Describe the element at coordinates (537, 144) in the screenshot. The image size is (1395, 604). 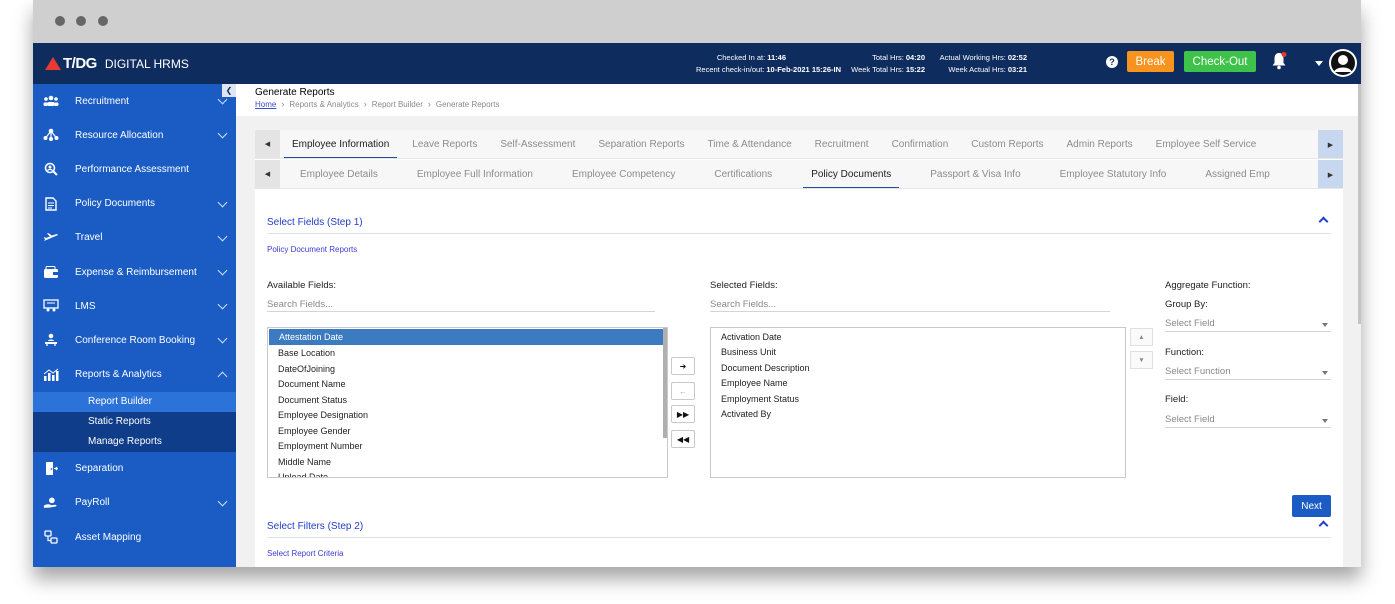
I see `tab-self-assessment: Self-Assessment` at that location.